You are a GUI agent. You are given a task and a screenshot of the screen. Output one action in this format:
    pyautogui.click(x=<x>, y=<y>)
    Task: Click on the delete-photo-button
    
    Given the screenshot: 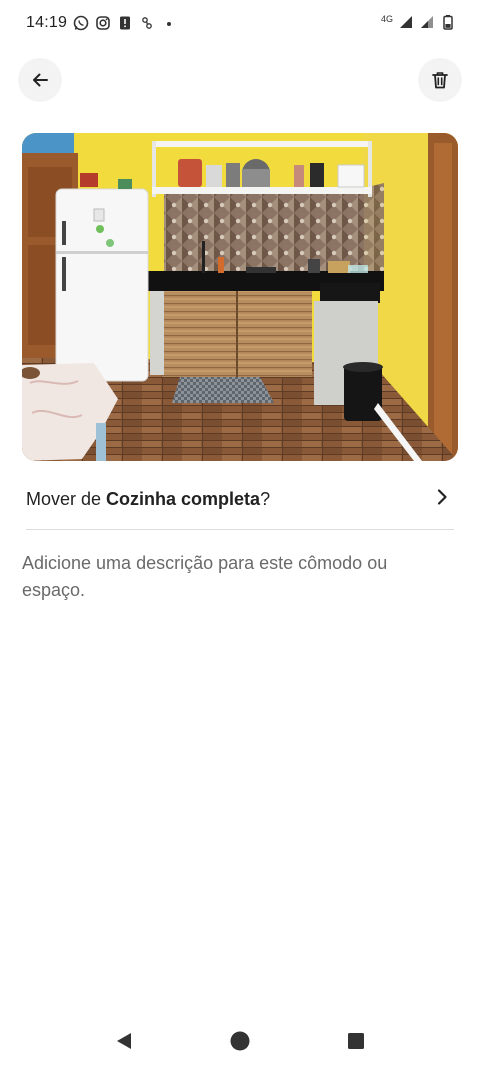 What is the action you would take?
    pyautogui.click(x=440, y=80)
    